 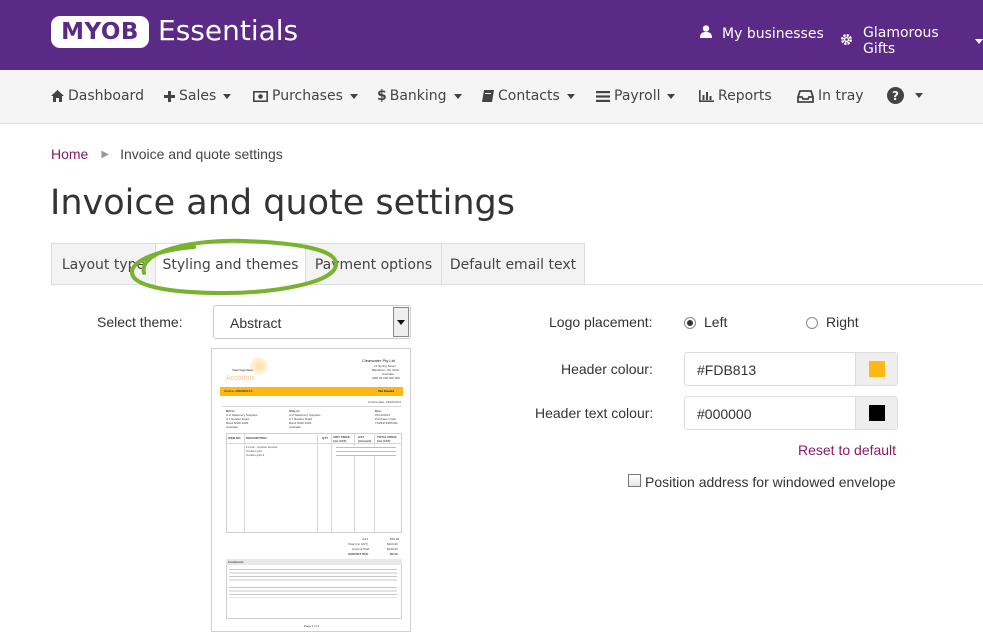 I want to click on business-name: Glamorous Gifts, so click(x=901, y=41).